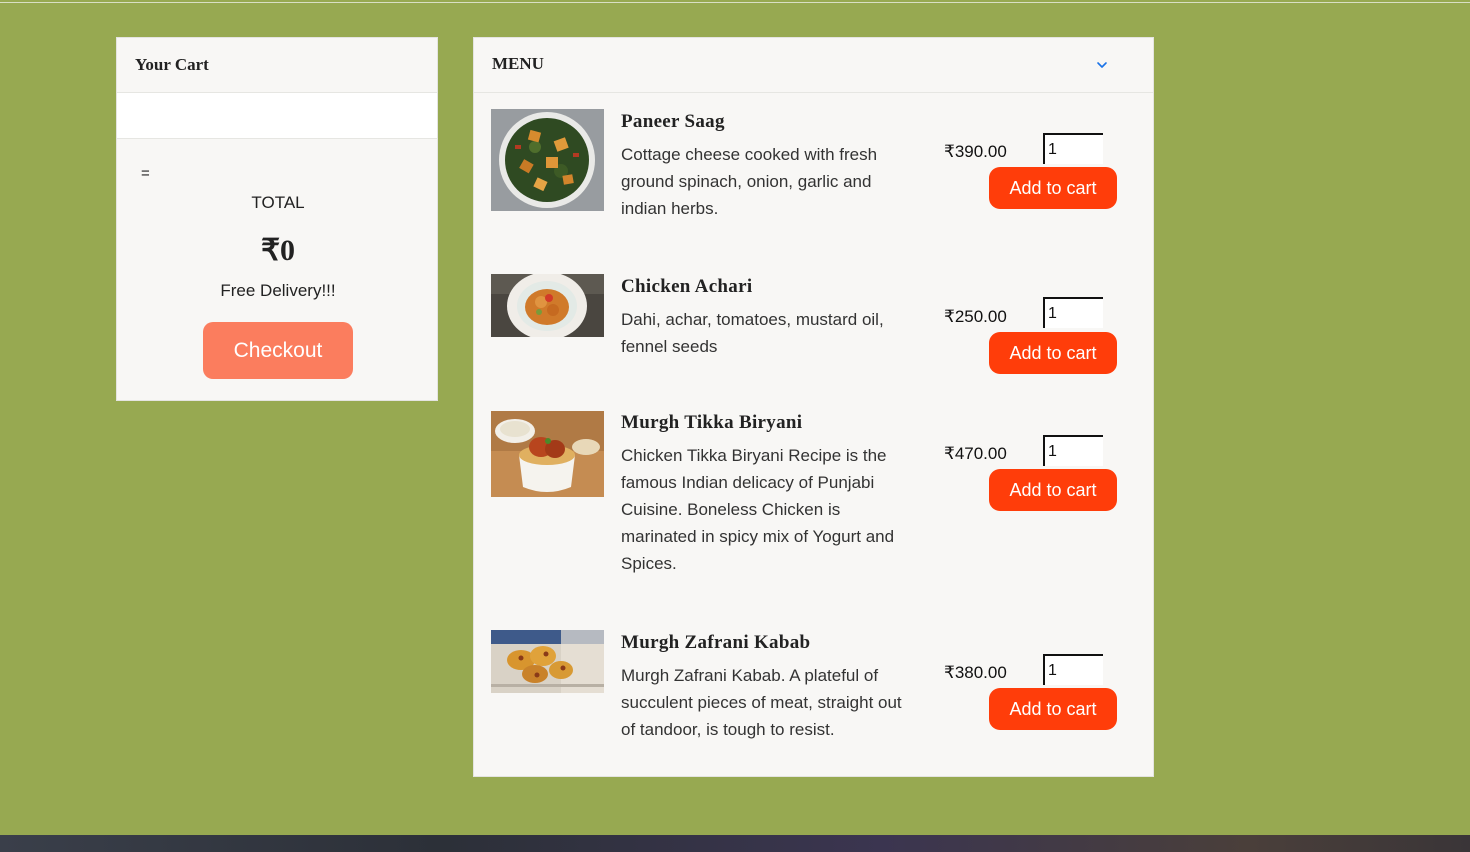  What do you see at coordinates (716, 642) in the screenshot?
I see `item-name: Murgh Zafrani Kabab` at bounding box center [716, 642].